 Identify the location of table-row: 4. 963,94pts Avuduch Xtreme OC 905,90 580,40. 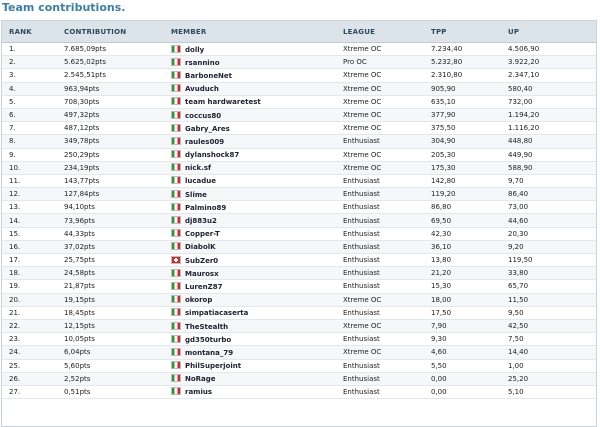
(299, 89).